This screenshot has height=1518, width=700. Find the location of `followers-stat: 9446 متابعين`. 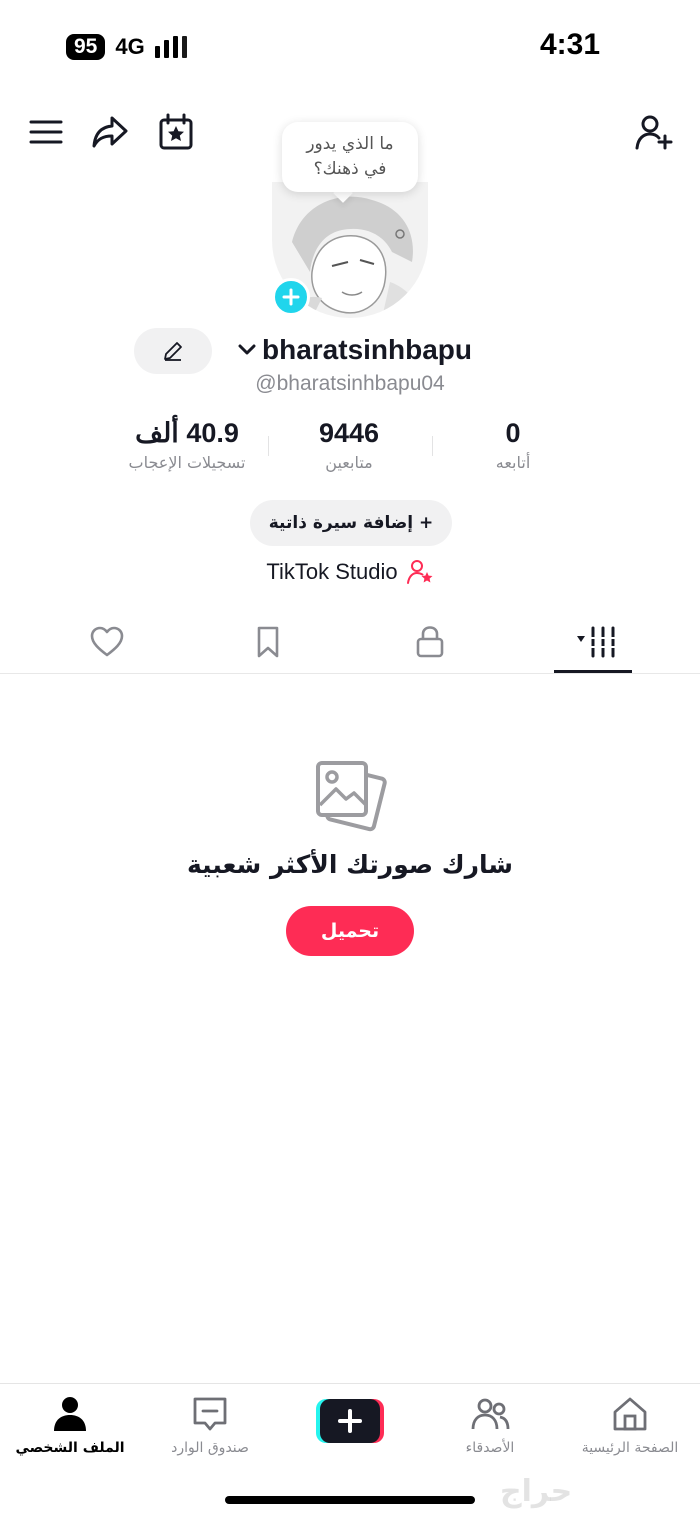

followers-stat: 9446 متابعين is located at coordinates (349, 445).